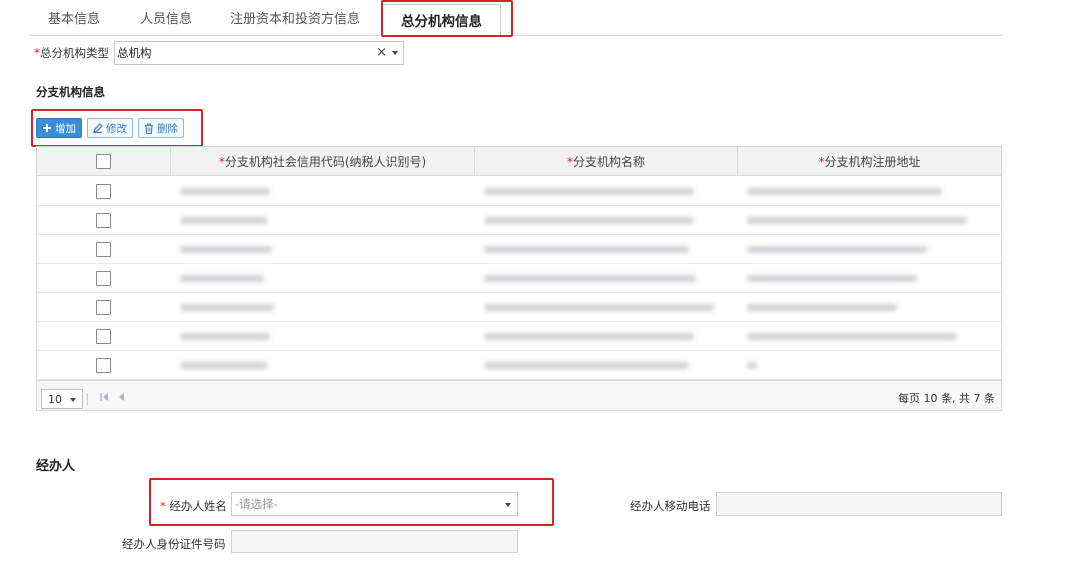  What do you see at coordinates (87, 399) in the screenshot?
I see `pager-divider` at bounding box center [87, 399].